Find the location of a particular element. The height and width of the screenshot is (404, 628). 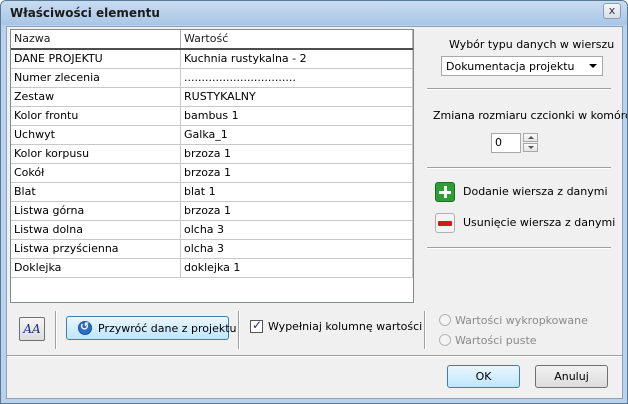

data-type-dropdown: Dokumentacja projektu is located at coordinates (522, 66).